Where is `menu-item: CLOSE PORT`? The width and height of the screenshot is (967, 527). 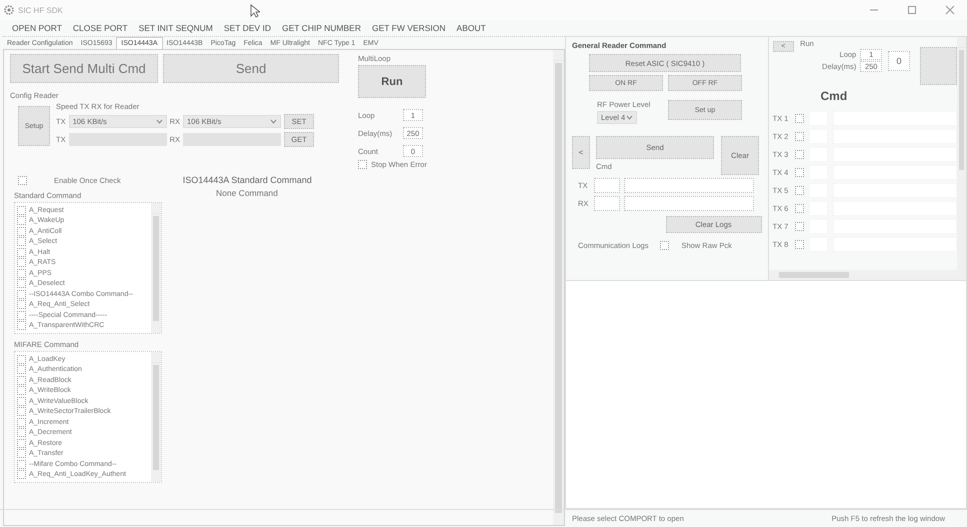 menu-item: CLOSE PORT is located at coordinates (100, 28).